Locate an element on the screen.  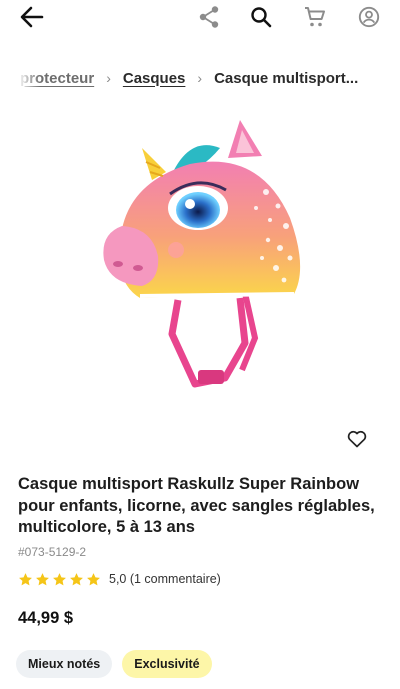
cart-icon is located at coordinates (315, 17).